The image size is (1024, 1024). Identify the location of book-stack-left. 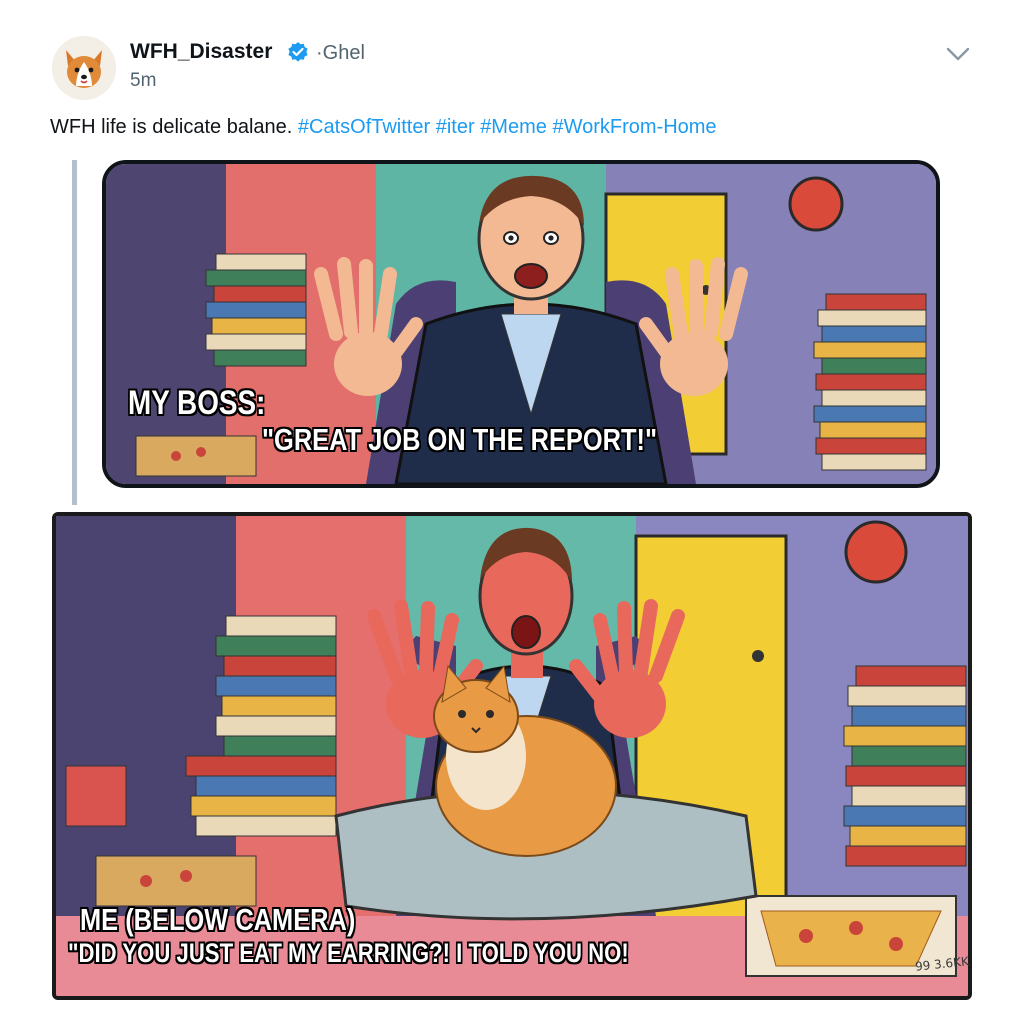
(256, 310).